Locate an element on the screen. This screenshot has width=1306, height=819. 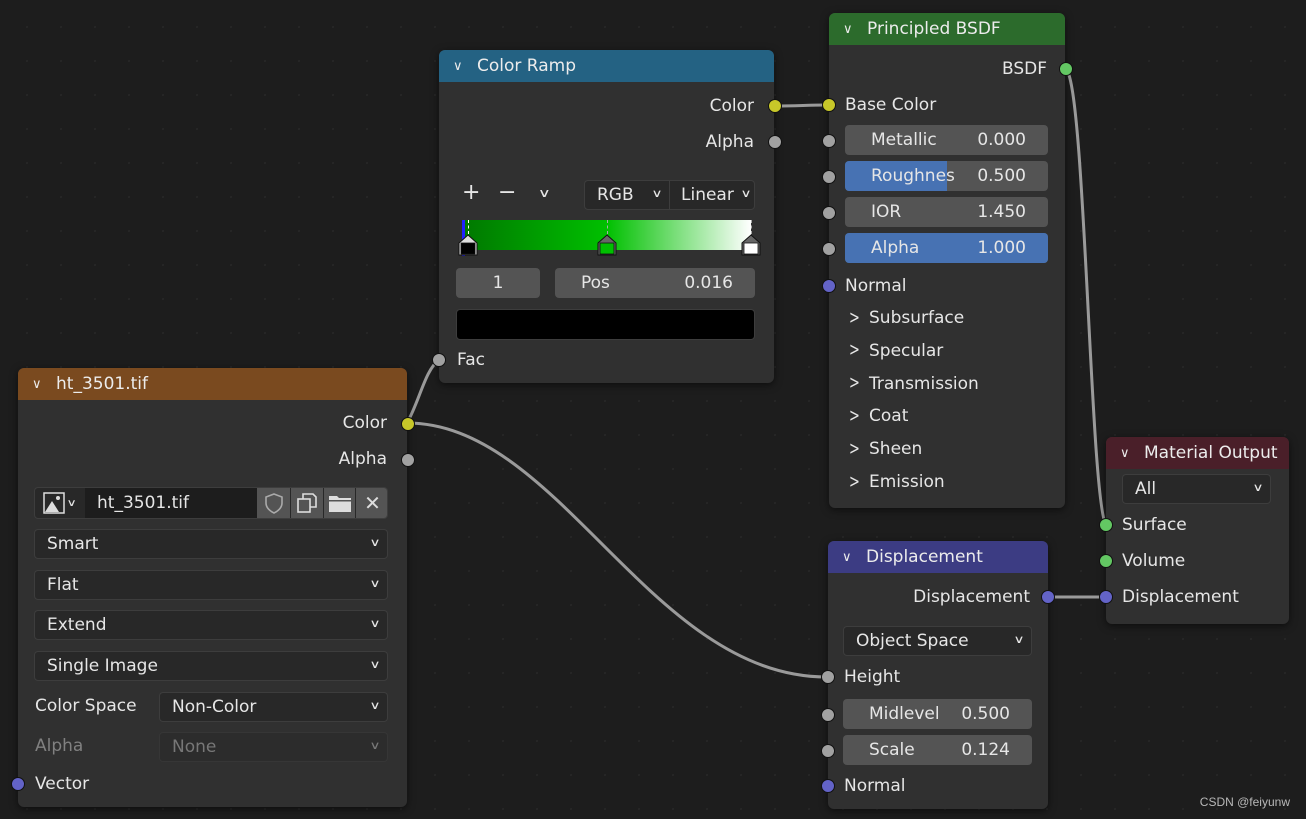
add-stop-button: + is located at coordinates (471, 192).